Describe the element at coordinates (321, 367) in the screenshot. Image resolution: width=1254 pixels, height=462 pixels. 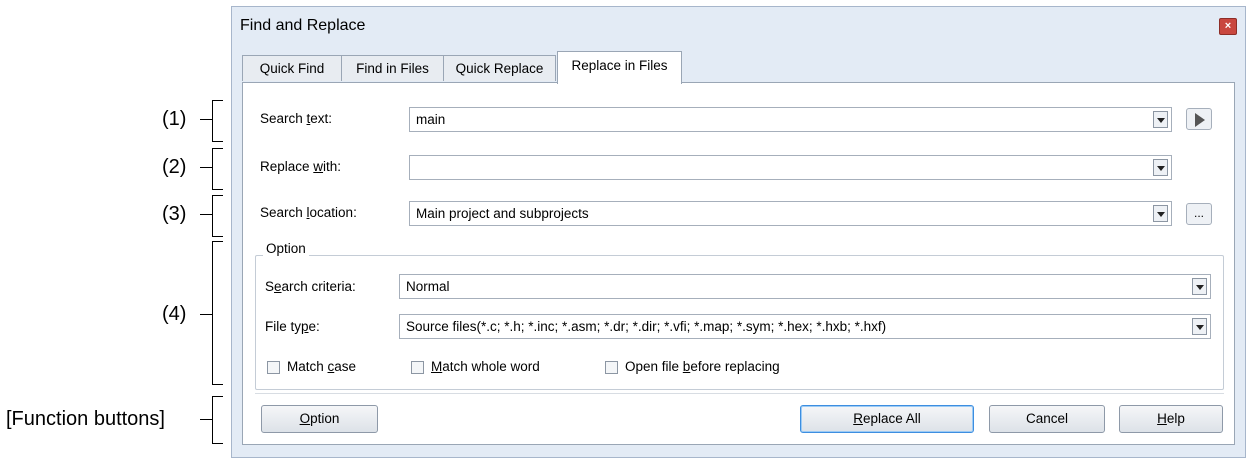
I see `match-case-label: Match case` at that location.